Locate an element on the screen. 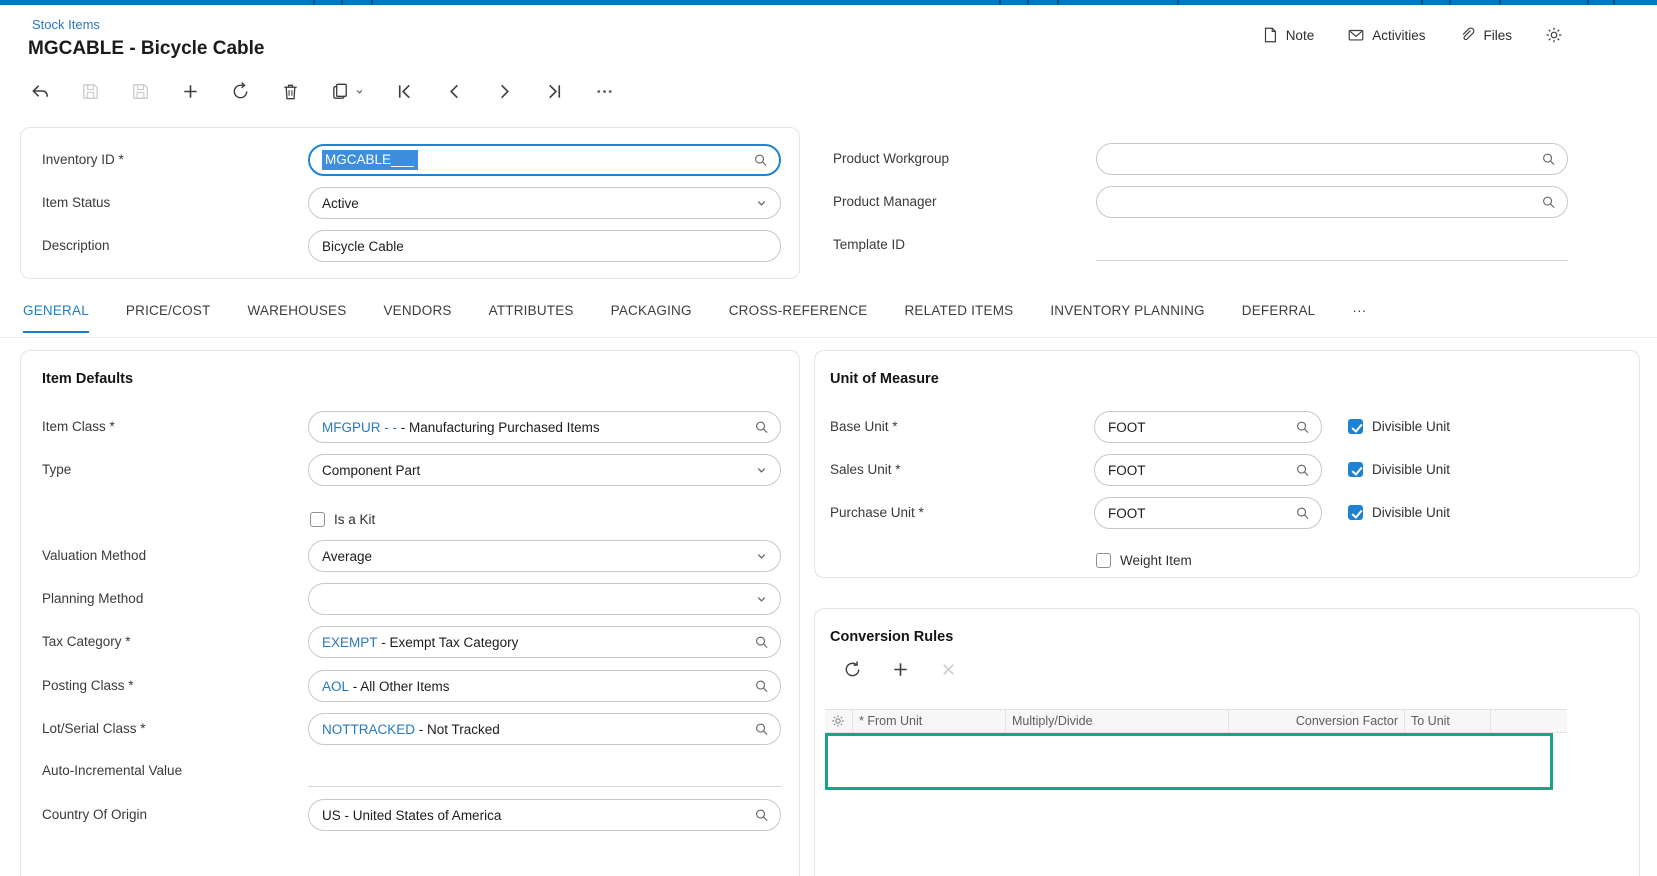 This screenshot has width=1657, height=876. tab-inventory-planning: INVENTORY PLANNING is located at coordinates (1127, 317).